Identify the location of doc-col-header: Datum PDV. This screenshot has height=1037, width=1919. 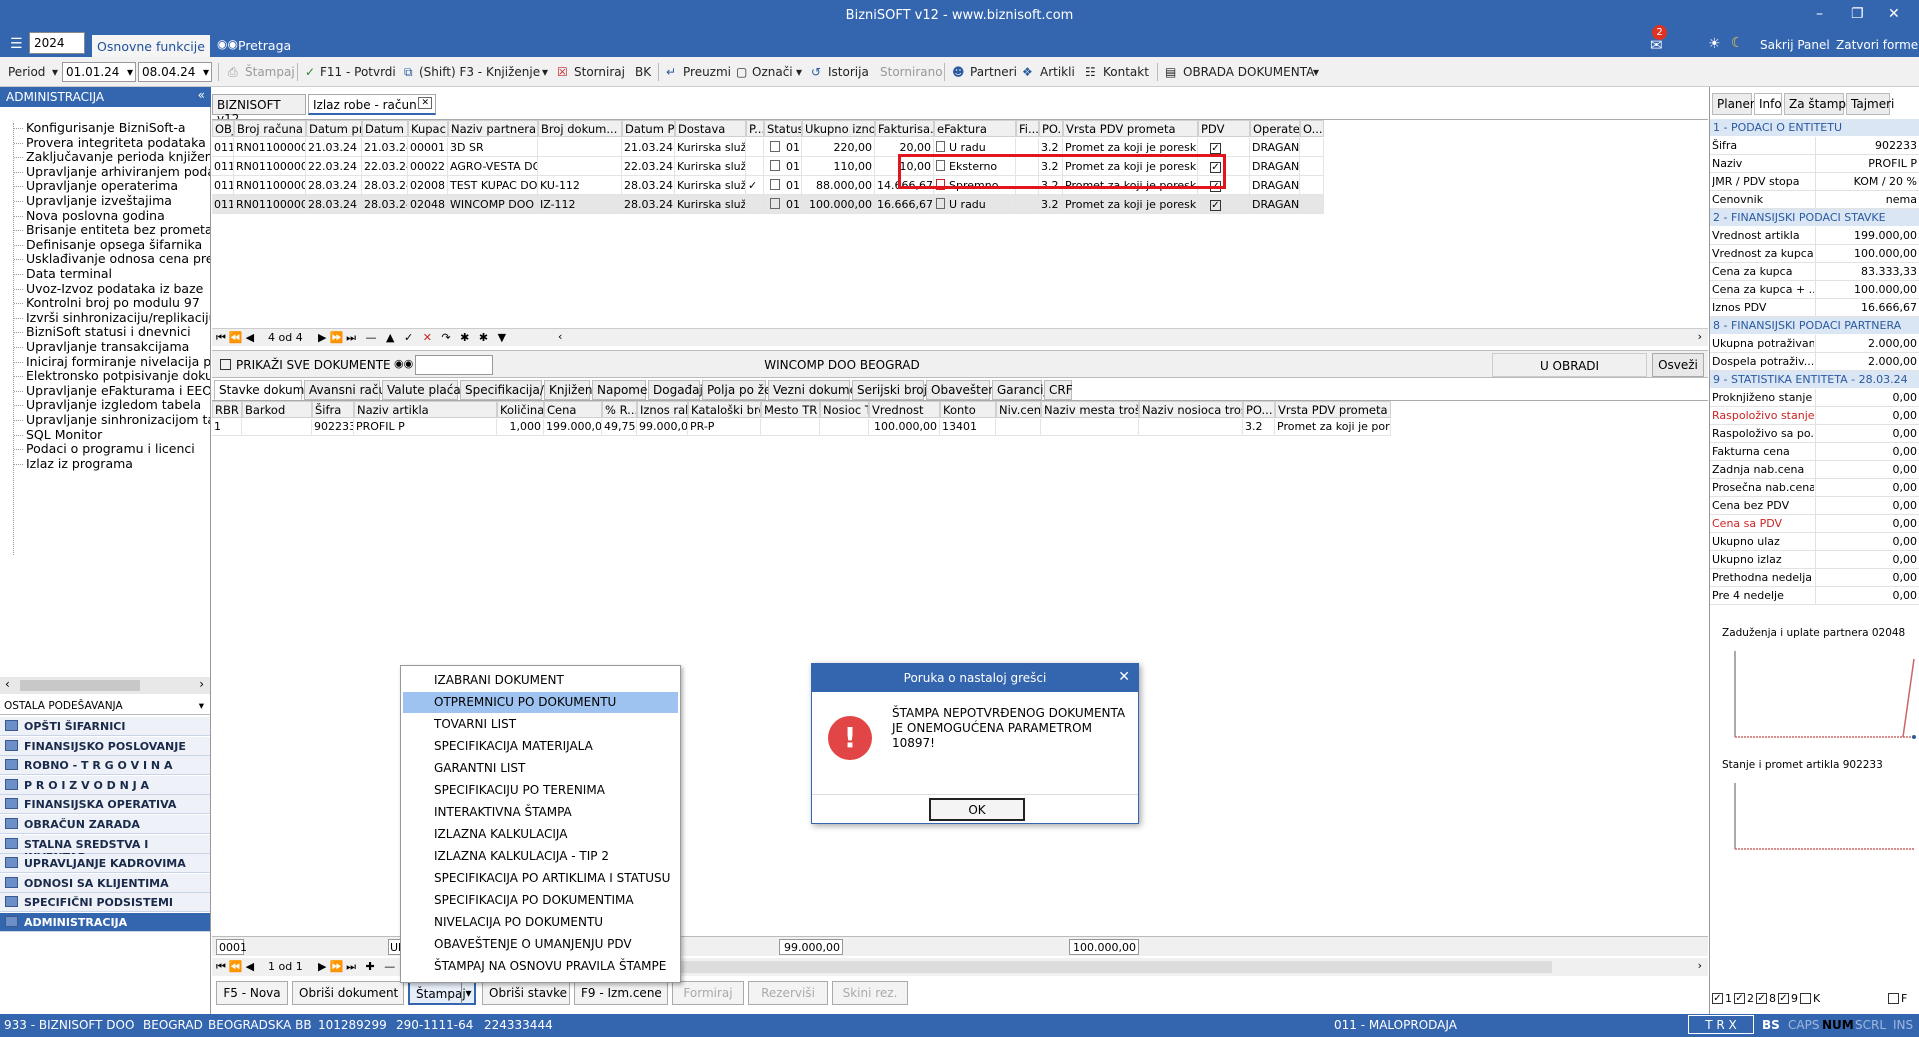
(648, 128).